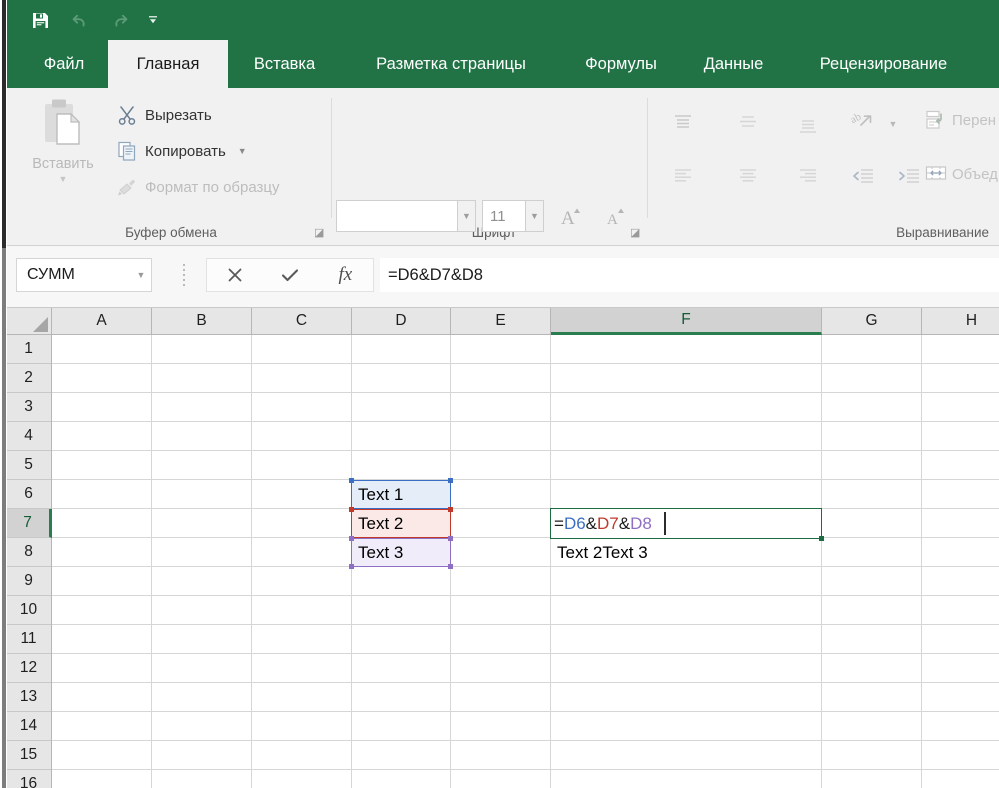  I want to click on font-dialog-launcher-icon: ◪, so click(637, 233).